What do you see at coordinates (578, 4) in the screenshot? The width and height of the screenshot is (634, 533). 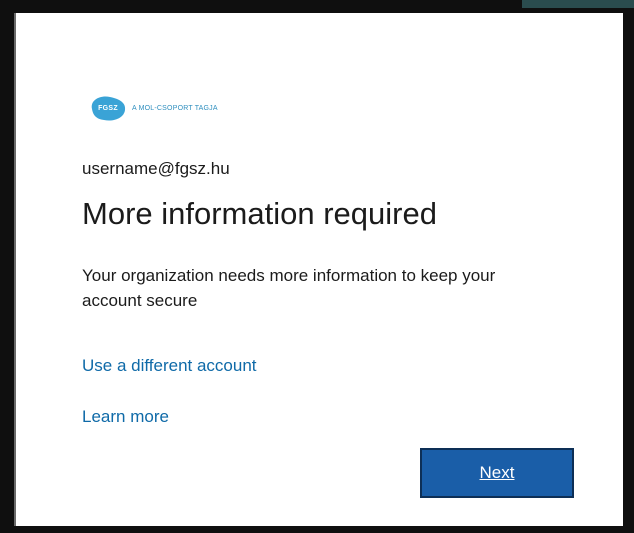 I see `frame-accent-strip` at bounding box center [578, 4].